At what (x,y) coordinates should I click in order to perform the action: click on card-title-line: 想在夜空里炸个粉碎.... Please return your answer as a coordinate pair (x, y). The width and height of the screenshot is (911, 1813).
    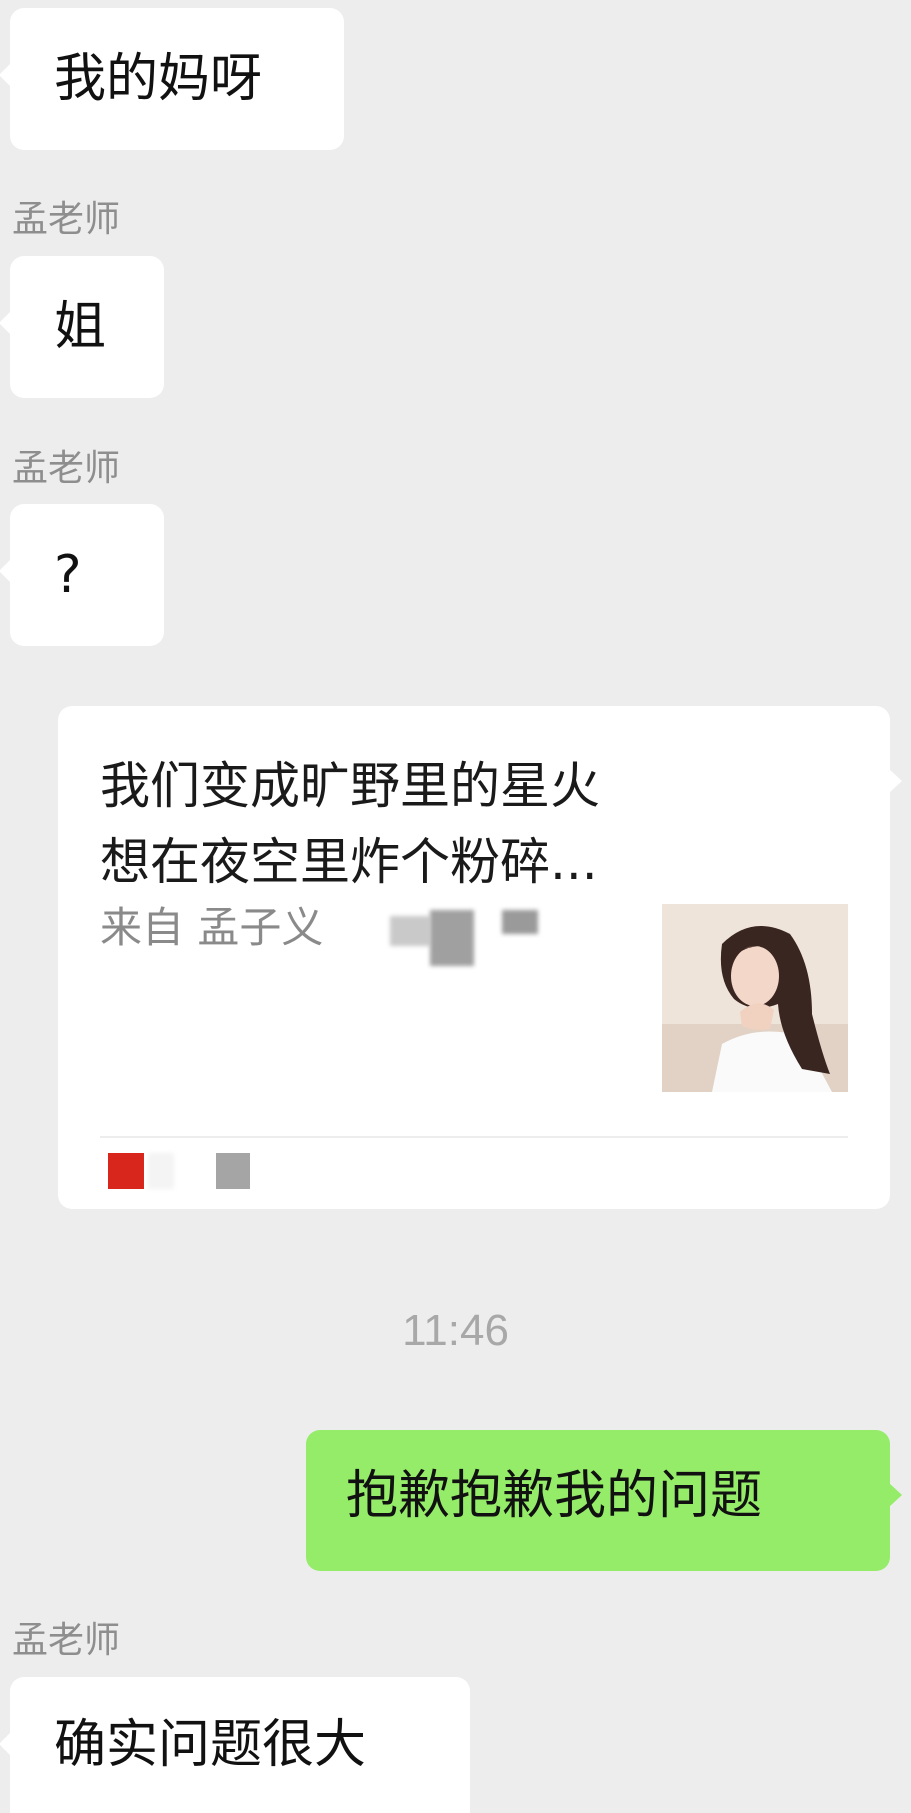
    Looking at the image, I should click on (349, 862).